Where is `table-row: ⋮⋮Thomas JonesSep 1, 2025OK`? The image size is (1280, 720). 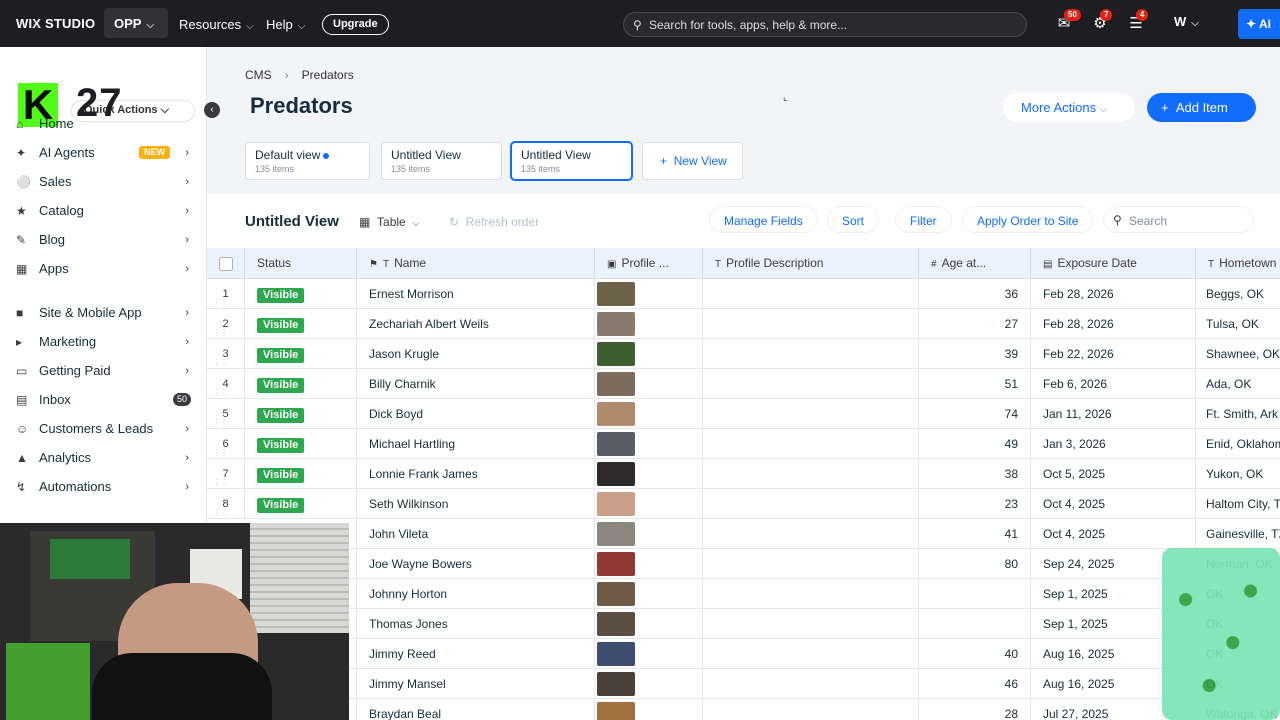 table-row: ⋮⋮Thomas JonesSep 1, 2025OK is located at coordinates (743, 624).